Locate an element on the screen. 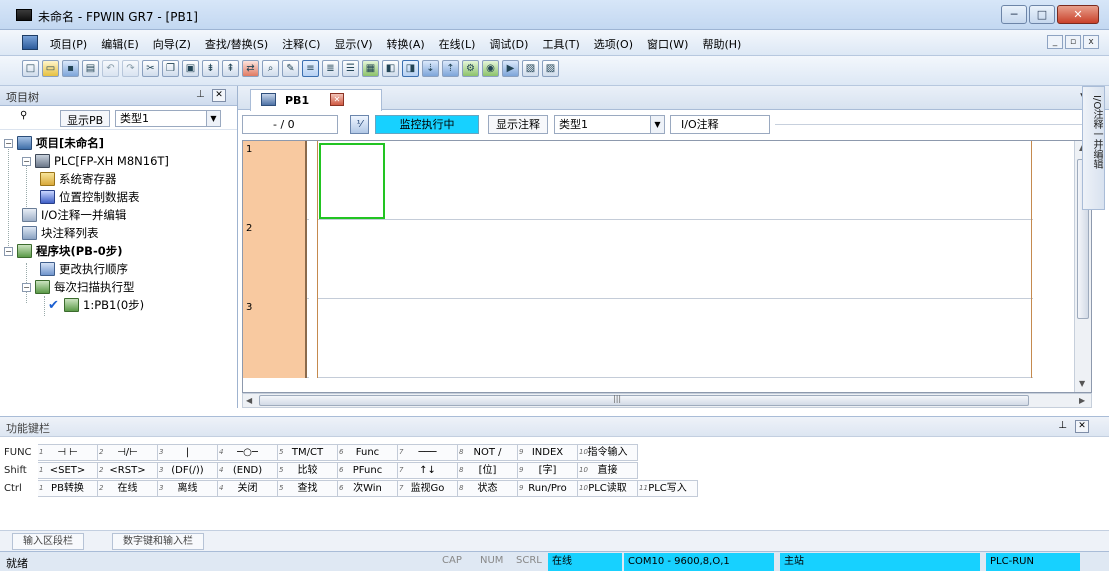 The height and width of the screenshot is (571, 1109). tree-item-system-register: 系统寄存器 is located at coordinates (78, 179).